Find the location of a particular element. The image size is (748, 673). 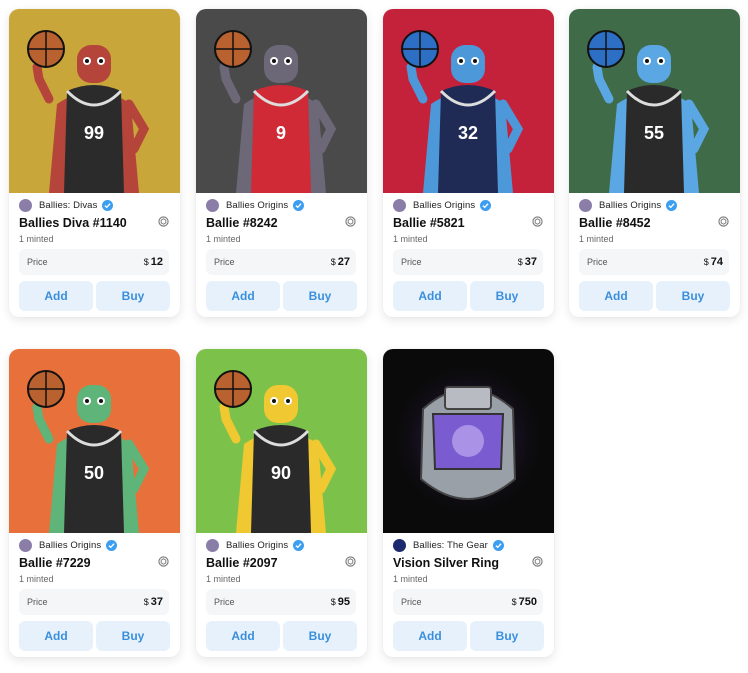

price-value: $74 is located at coordinates (713, 262).